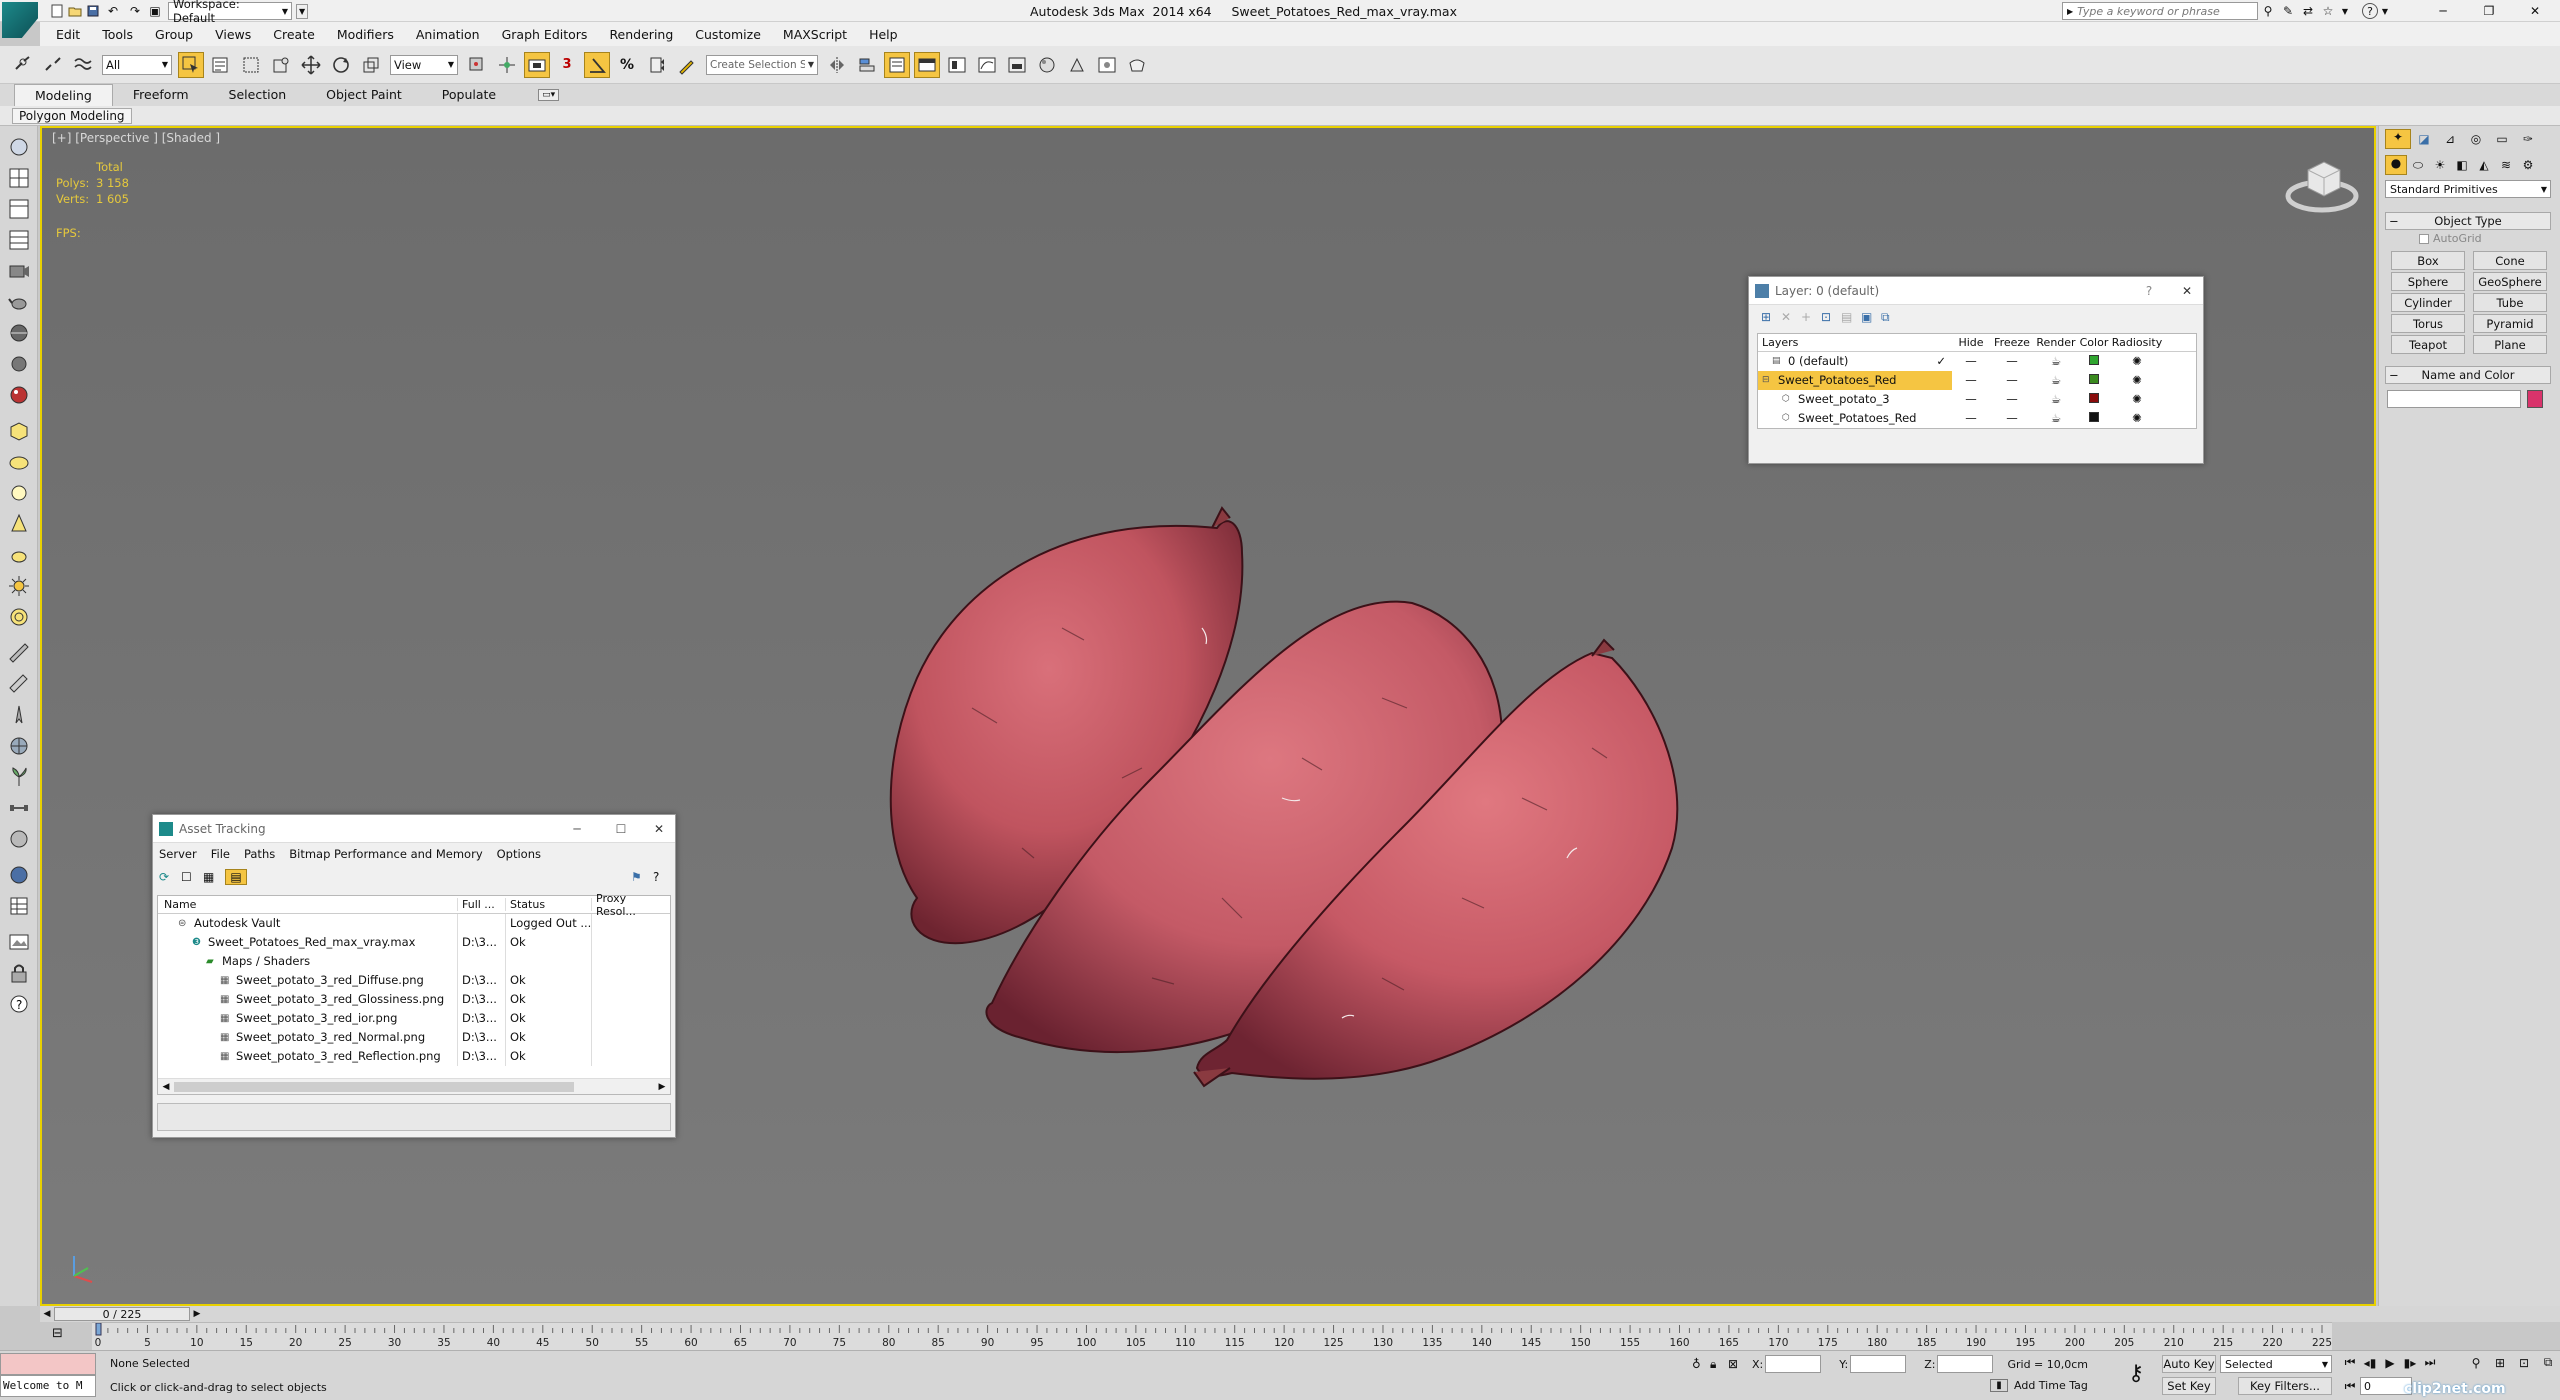  What do you see at coordinates (57, 1333) in the screenshot?
I see `timeline-mini-curve-icon: ⊟` at bounding box center [57, 1333].